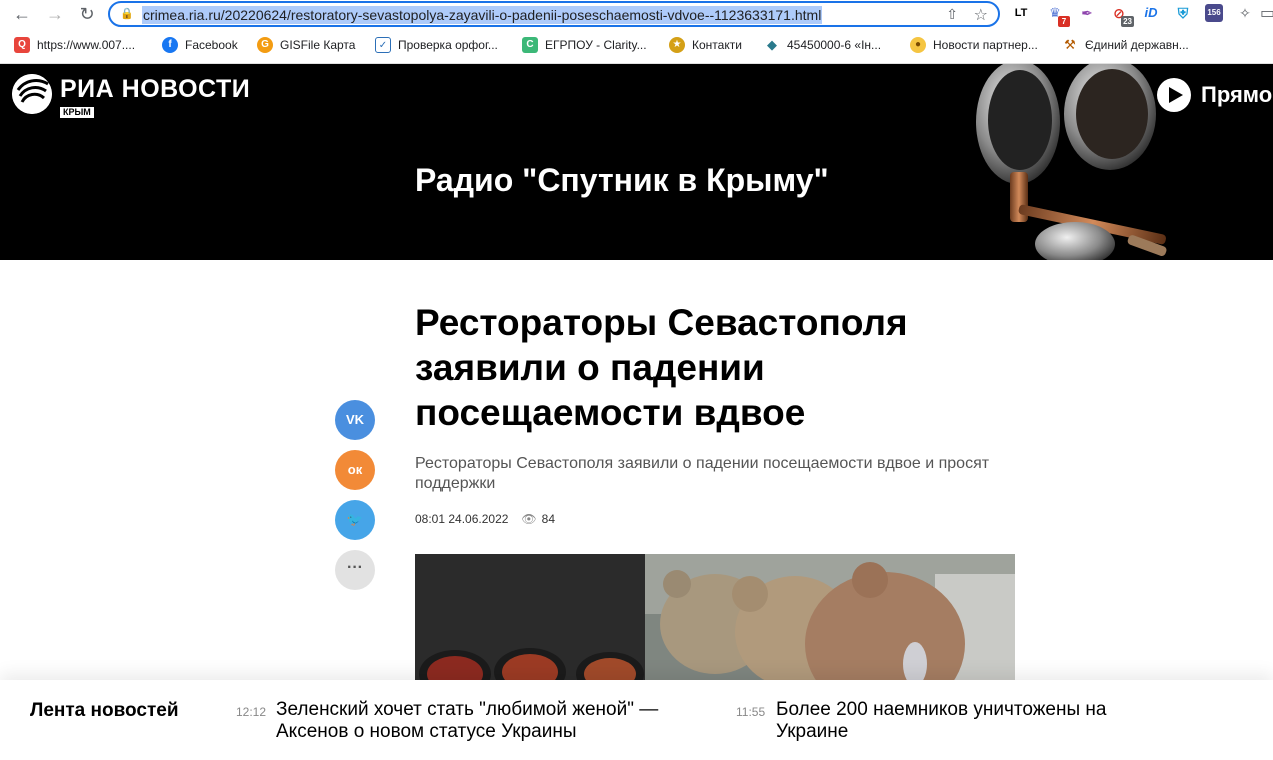 This screenshot has height=760, width=1273. Describe the element at coordinates (200, 45) in the screenshot. I see `bookmark-item: f Facebook` at that location.